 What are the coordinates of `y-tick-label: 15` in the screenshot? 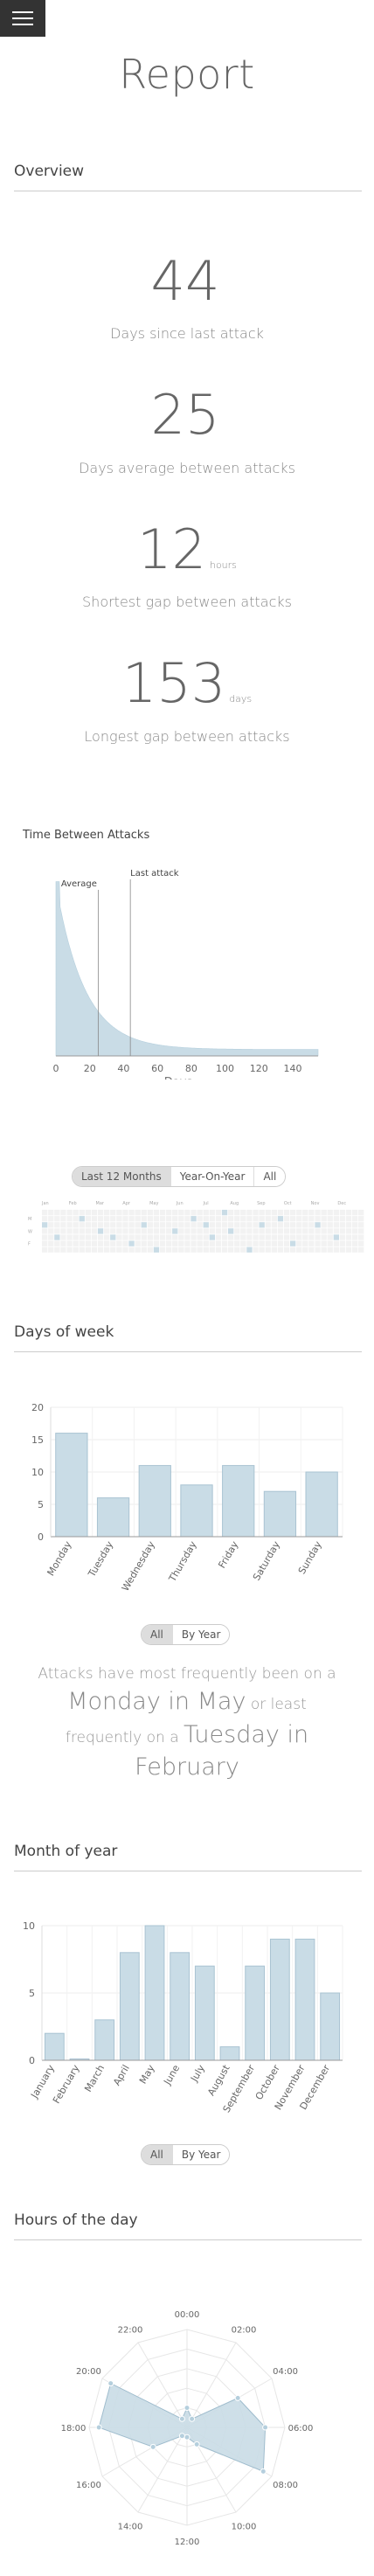 It's located at (37, 1440).